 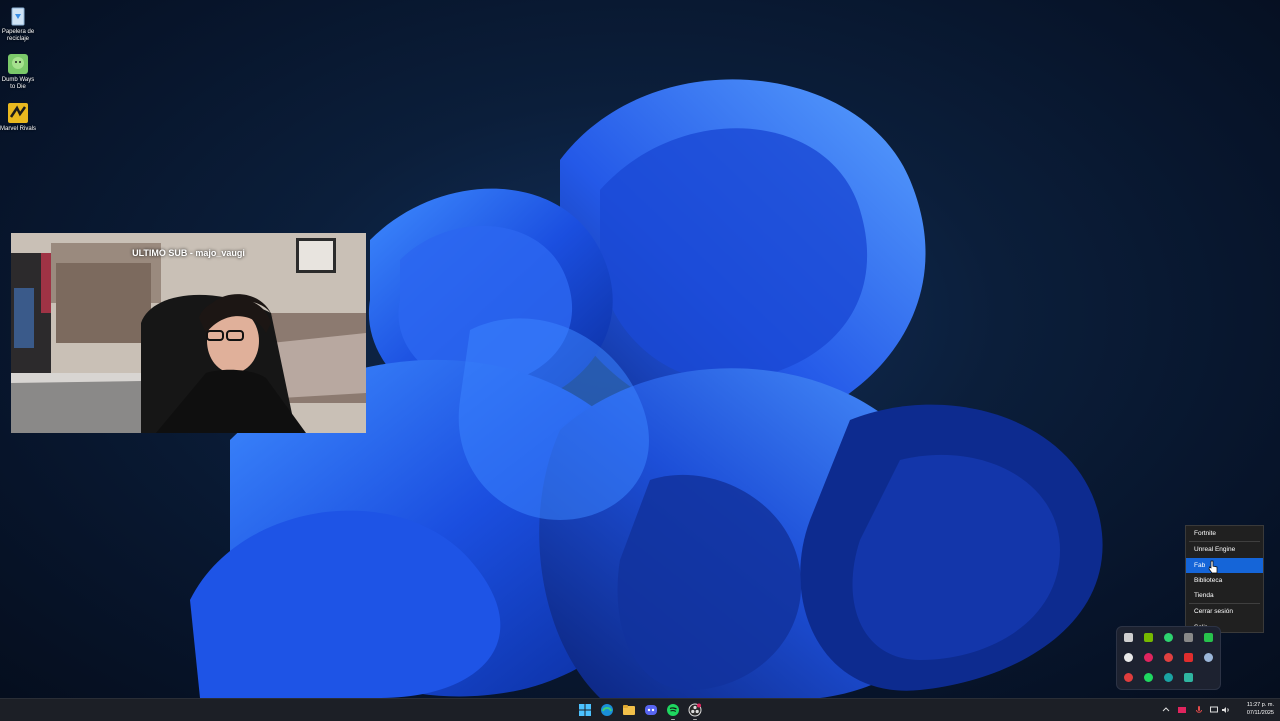 I want to click on menu-item-biblioteca: Biblioteca, so click(x=1224, y=580).